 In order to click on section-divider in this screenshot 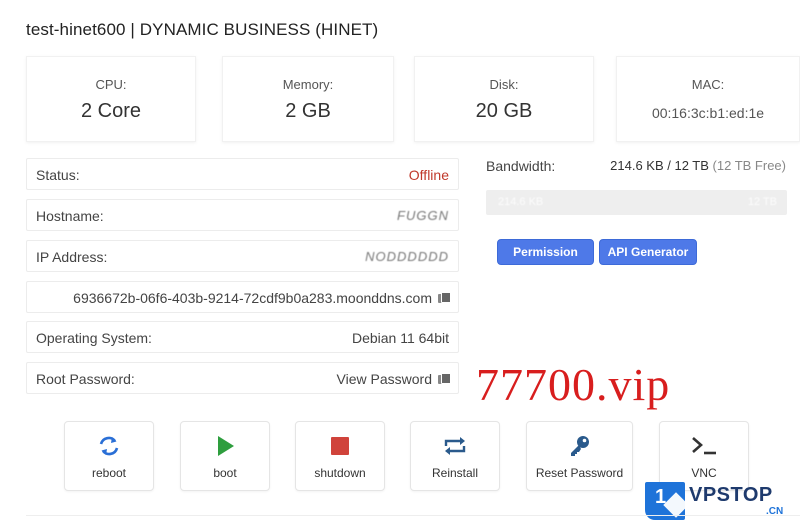, I will do `click(413, 519)`.